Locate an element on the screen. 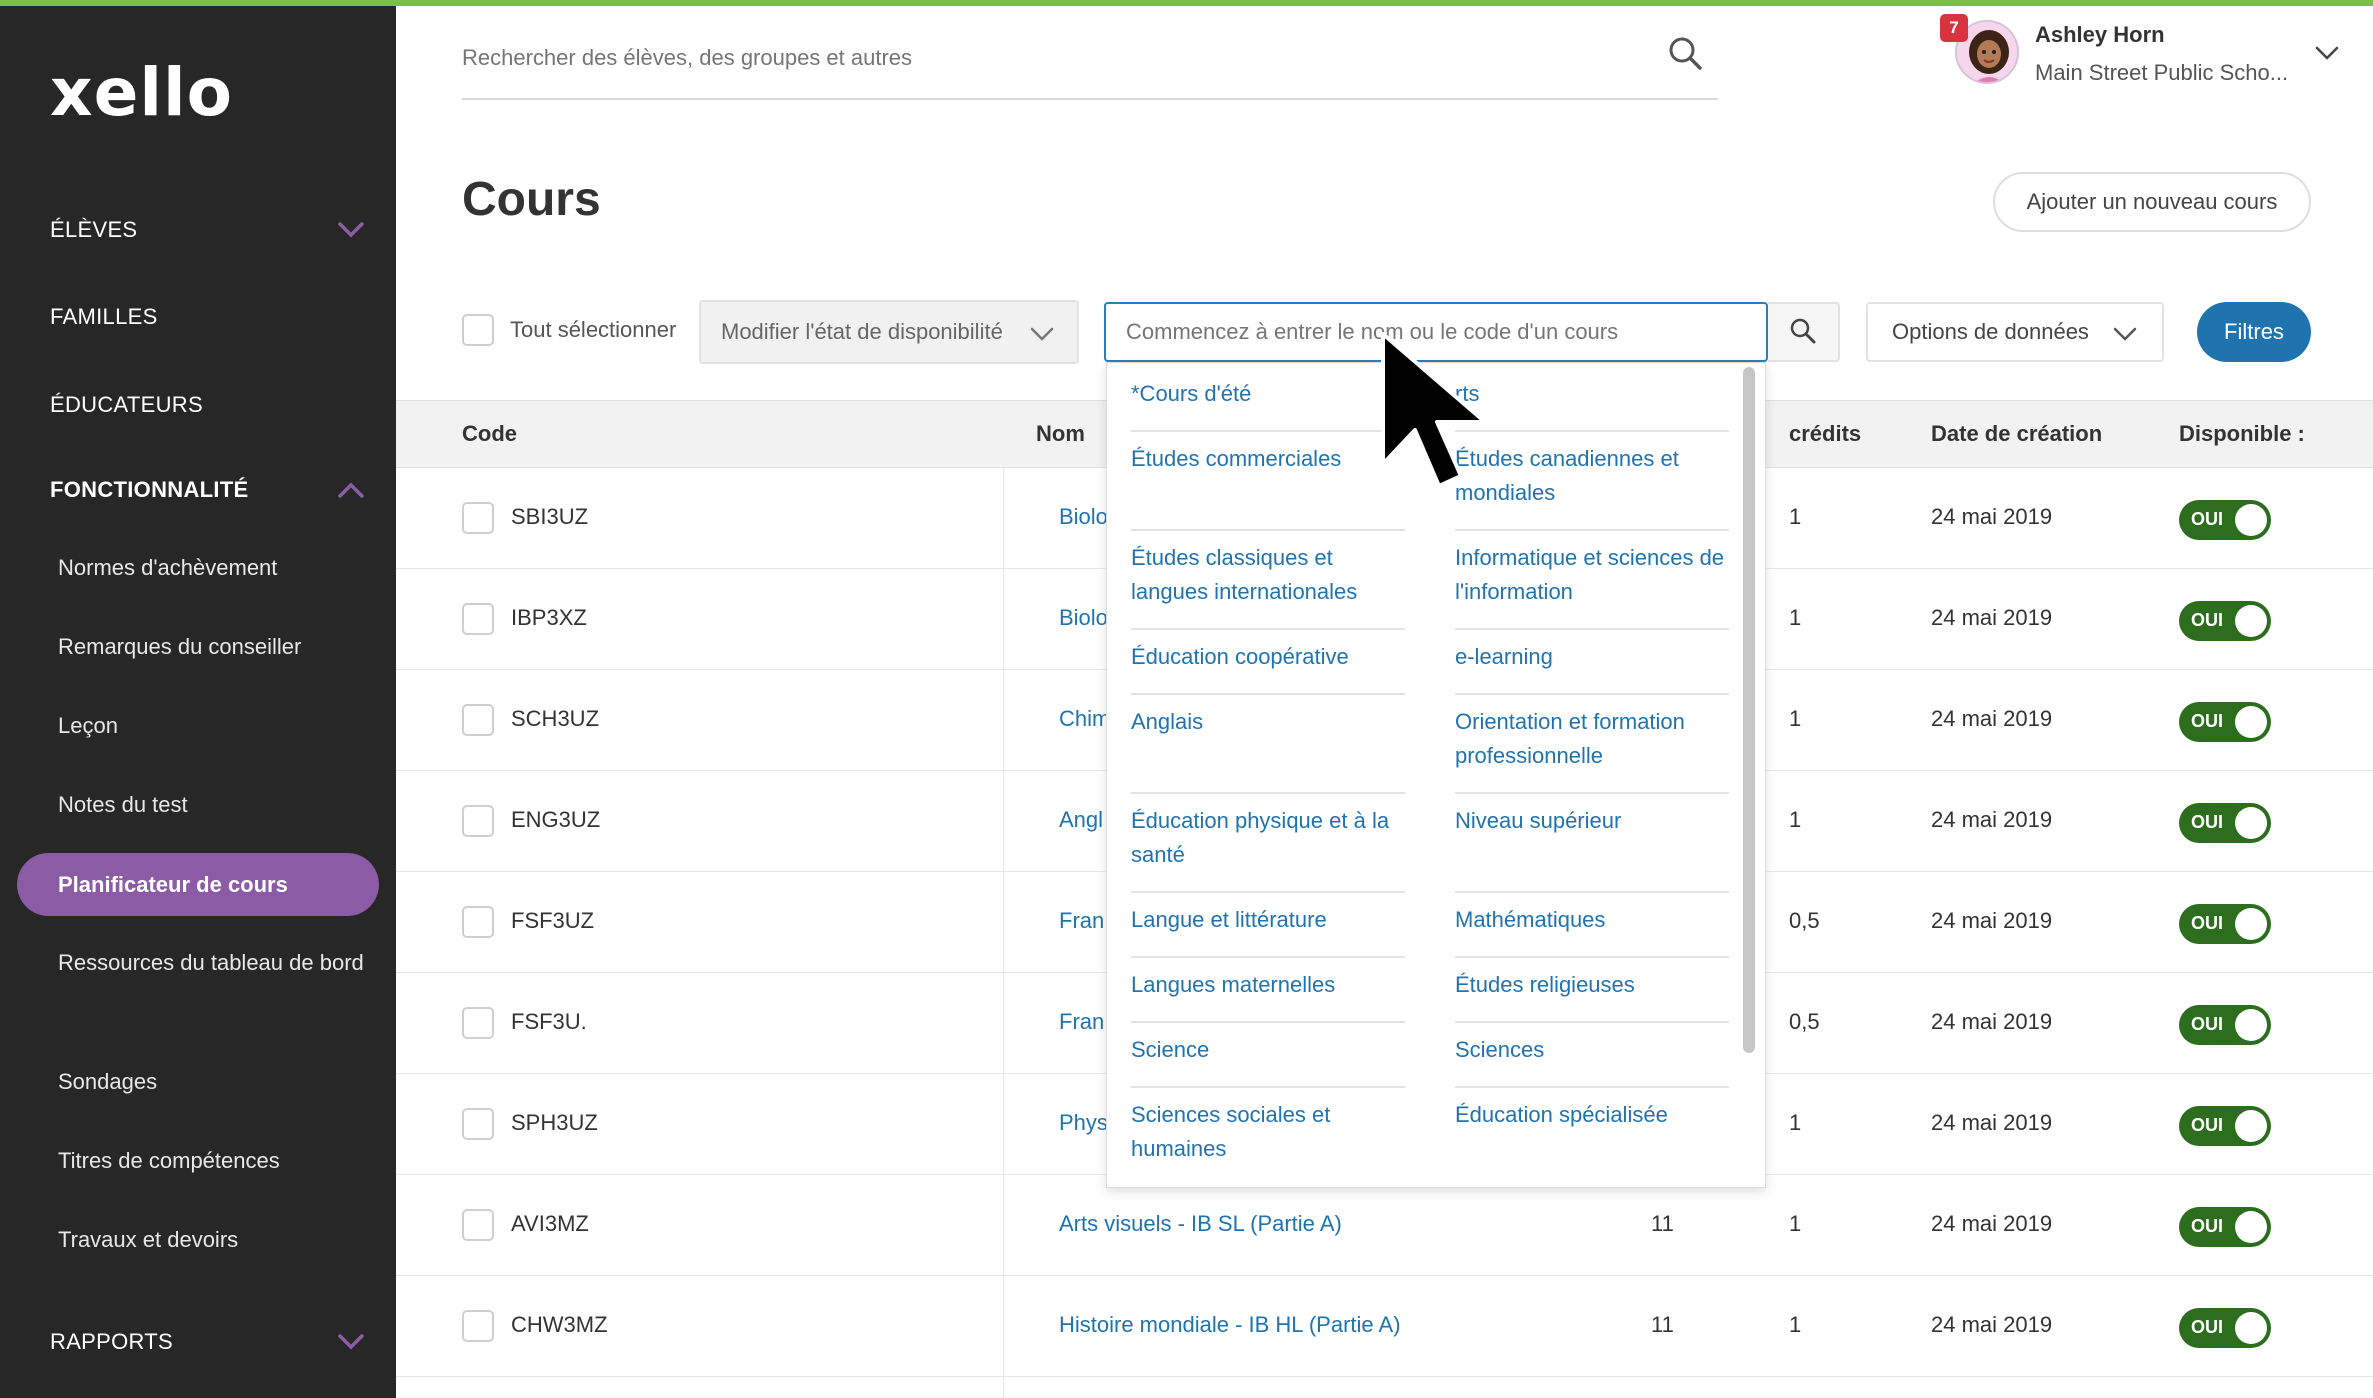  availability-dropdown: Modifier l'état de disponibilité is located at coordinates (889, 332).